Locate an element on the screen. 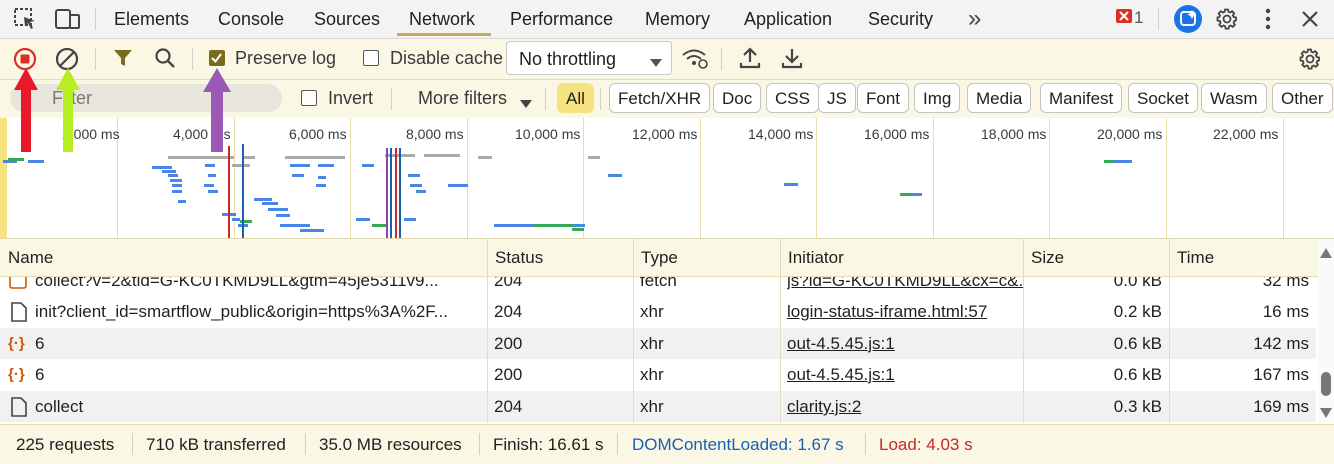  green-annotation-arrow-icon is located at coordinates (68, 110).